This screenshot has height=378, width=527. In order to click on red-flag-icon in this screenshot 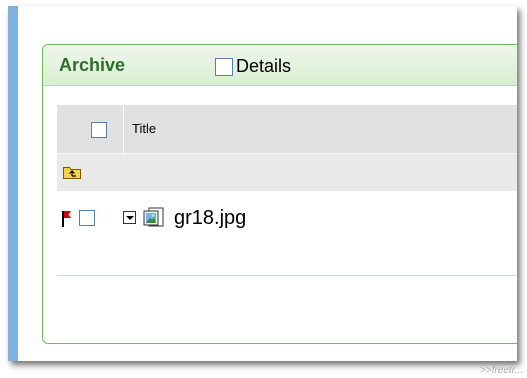, I will do `click(67, 219)`.